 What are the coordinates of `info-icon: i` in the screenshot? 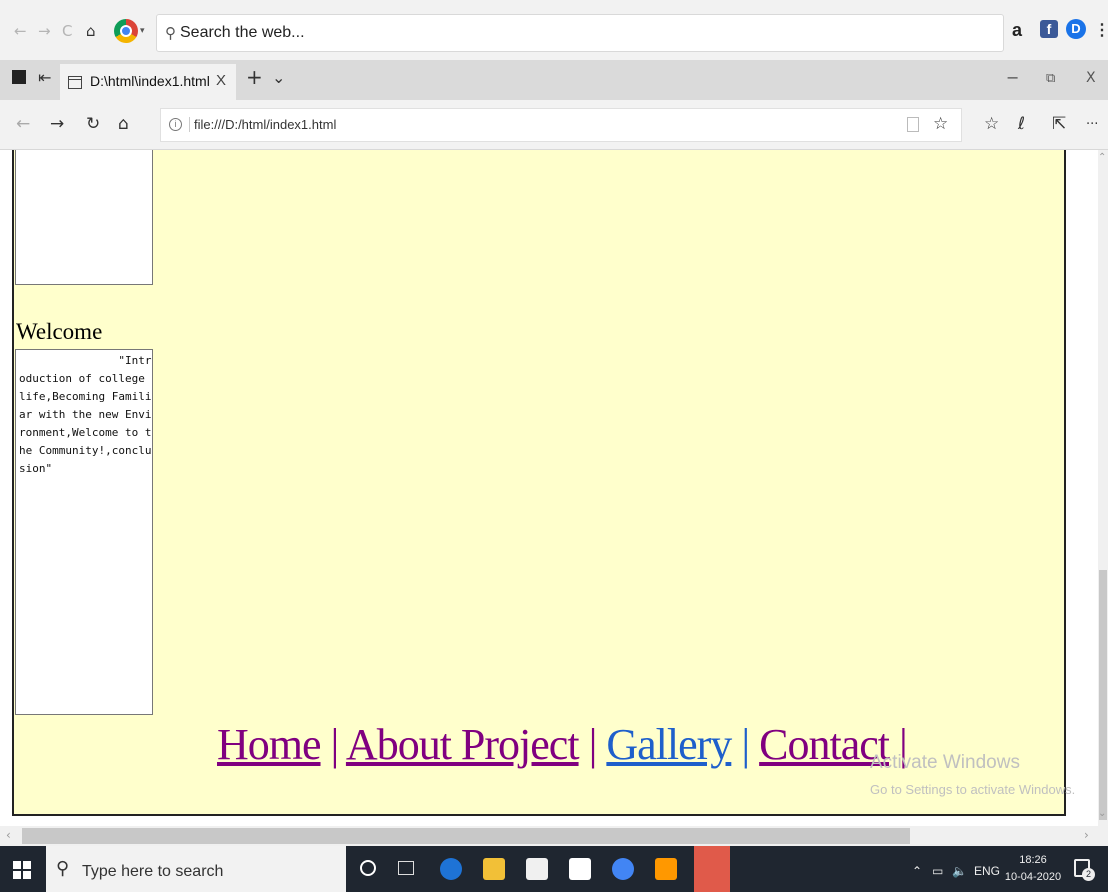 It's located at (175, 124).